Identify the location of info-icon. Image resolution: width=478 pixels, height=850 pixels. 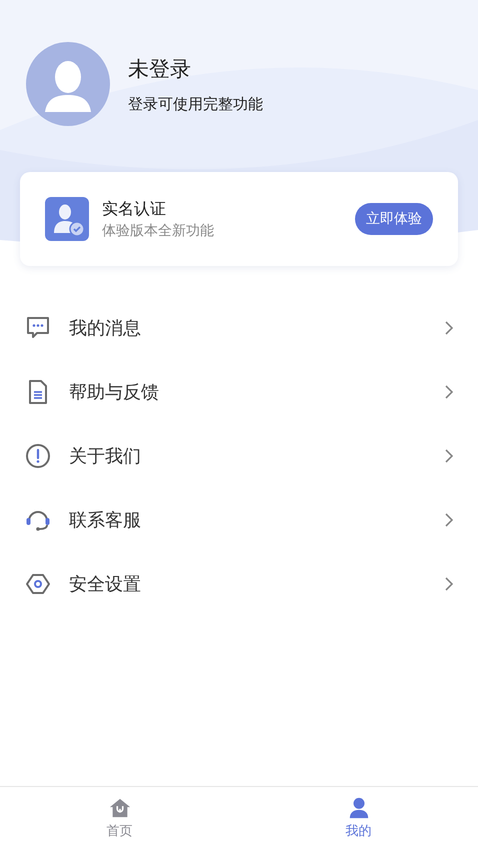
(38, 456).